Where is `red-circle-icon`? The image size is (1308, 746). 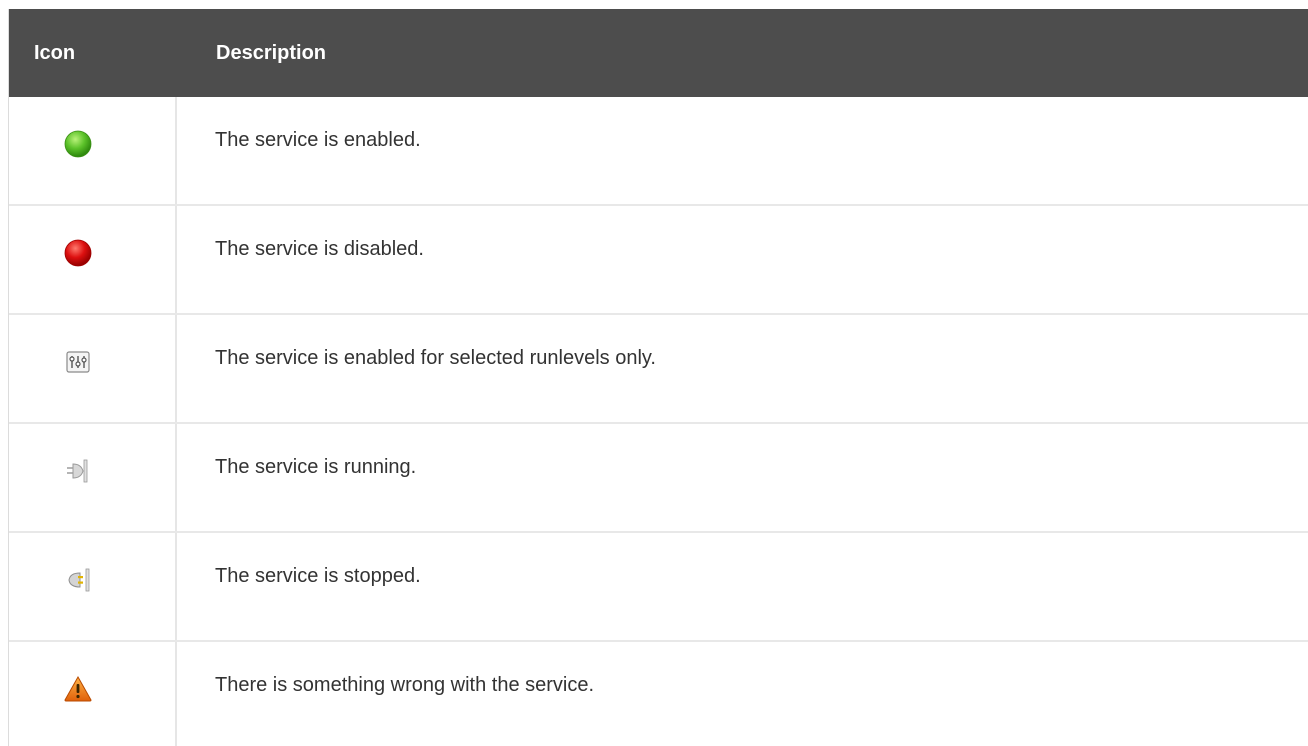
red-circle-icon is located at coordinates (78, 253).